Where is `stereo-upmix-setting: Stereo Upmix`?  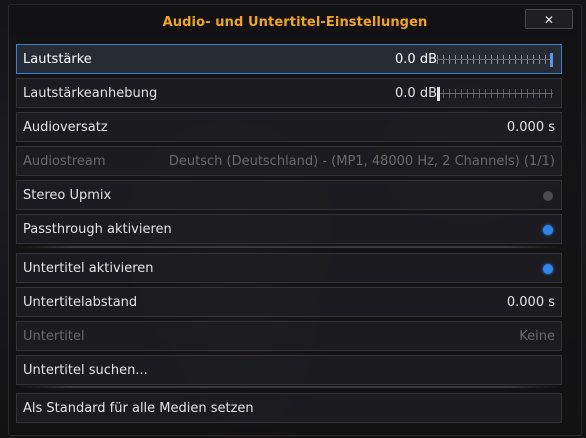
stereo-upmix-setting: Stereo Upmix is located at coordinates (289, 195).